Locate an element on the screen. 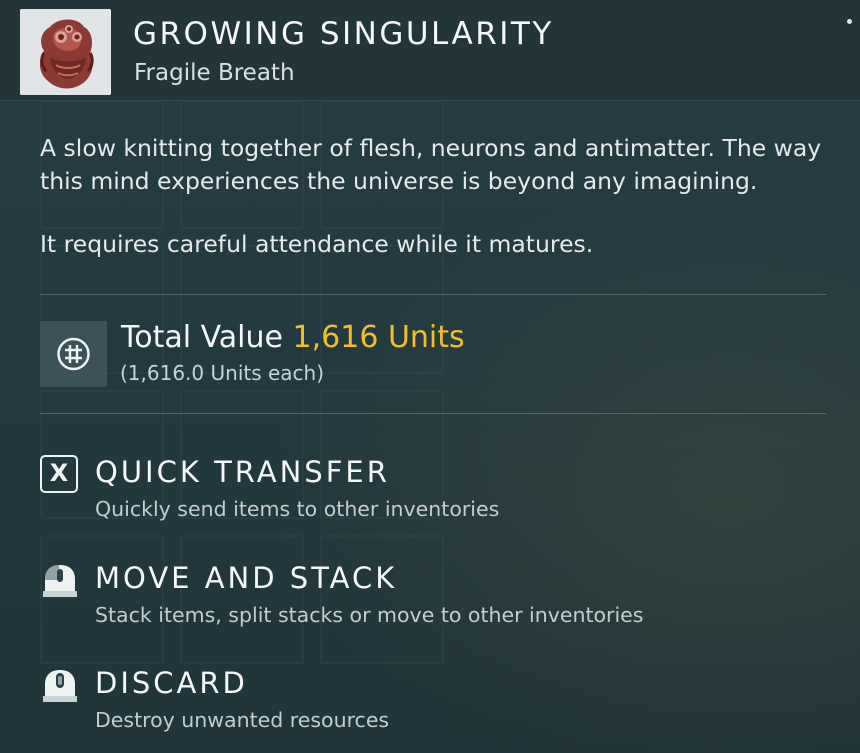 The width and height of the screenshot is (860, 753). discard-title: DISCARD is located at coordinates (171, 683).